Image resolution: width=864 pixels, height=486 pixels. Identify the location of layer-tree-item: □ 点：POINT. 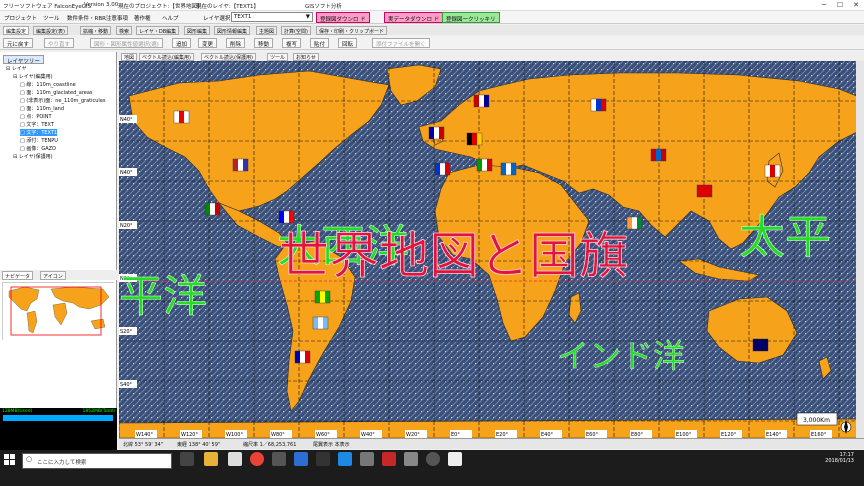
(36, 116).